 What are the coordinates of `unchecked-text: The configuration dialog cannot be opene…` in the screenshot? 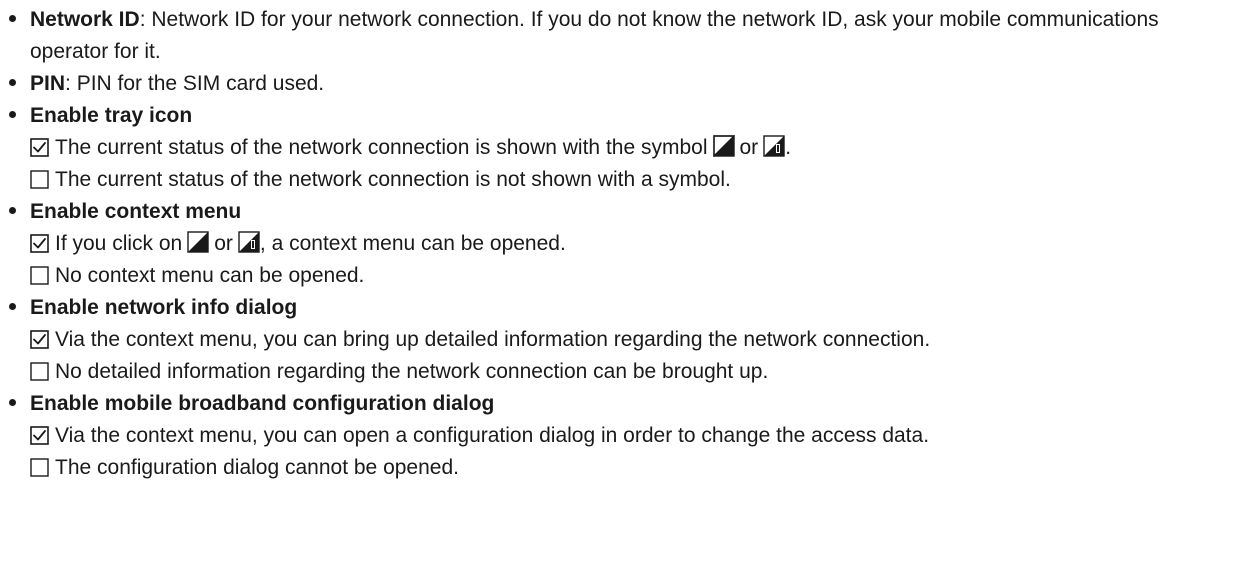 It's located at (257, 467).